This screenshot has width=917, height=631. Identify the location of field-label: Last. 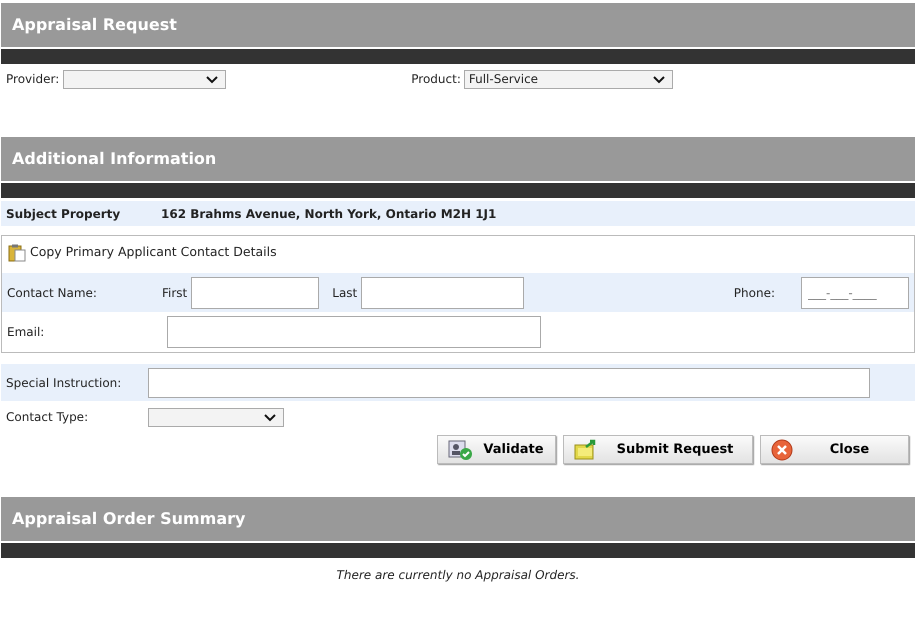
(345, 293).